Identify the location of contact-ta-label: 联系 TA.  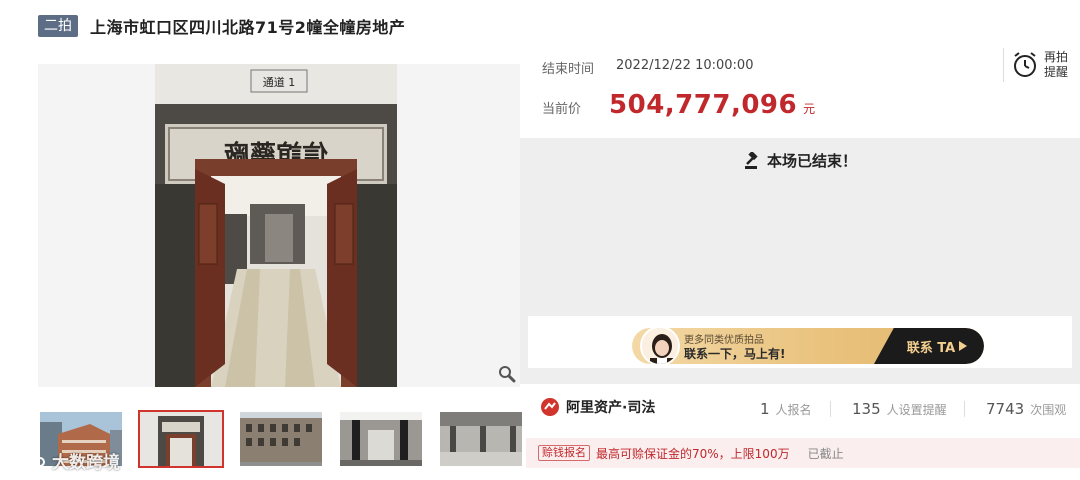
(931, 348).